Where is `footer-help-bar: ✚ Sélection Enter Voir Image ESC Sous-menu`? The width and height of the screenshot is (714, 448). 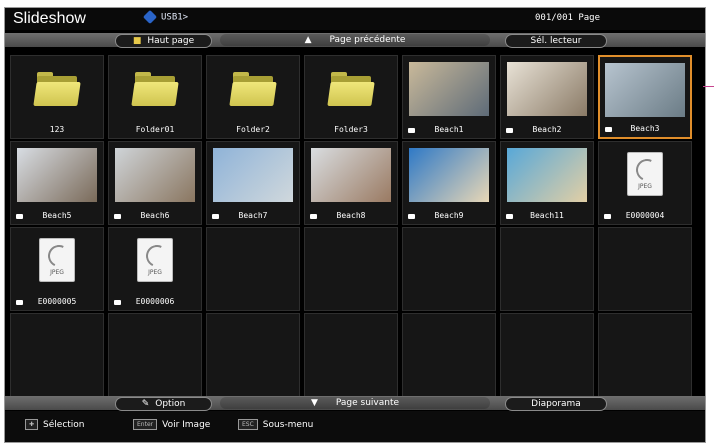 footer-help-bar: ✚ Sélection Enter Voir Image ESC Sous-menu is located at coordinates (355, 426).